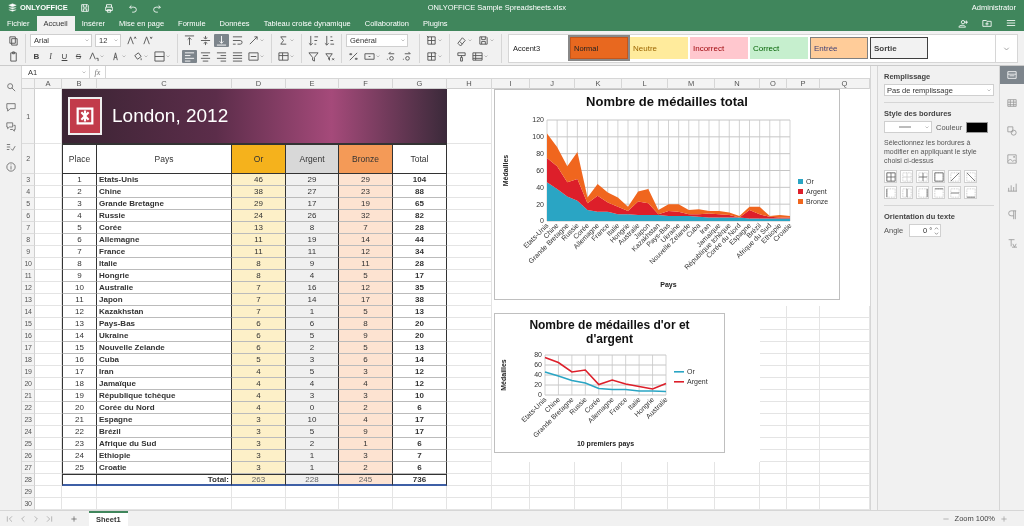 The width and height of the screenshot is (1024, 526). Describe the element at coordinates (164, 432) in the screenshot. I see `table-cell: Brézil` at that location.